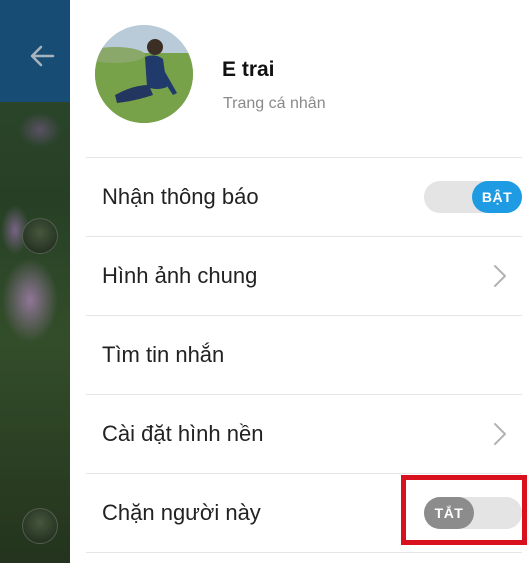 Image resolution: width=532 pixels, height=564 pixels. I want to click on toggle-knob: BẬT, so click(497, 197).